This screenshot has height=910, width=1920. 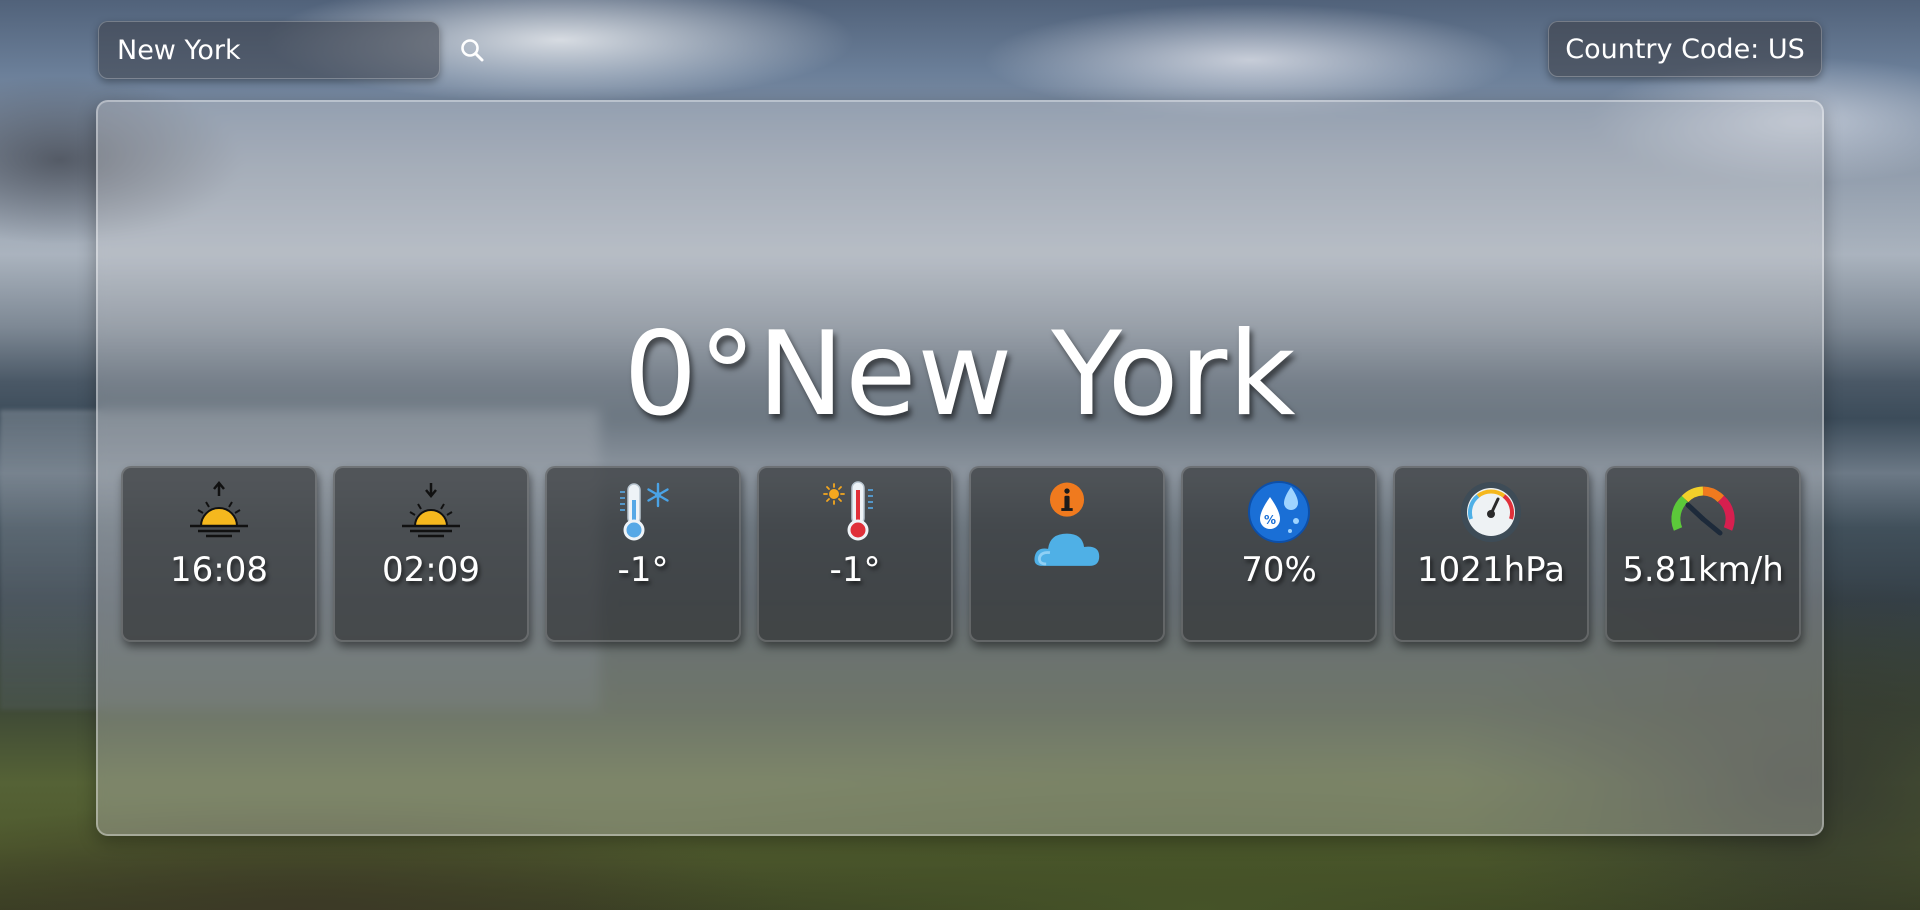 I want to click on sunset-time: 02:09, so click(x=431, y=570).